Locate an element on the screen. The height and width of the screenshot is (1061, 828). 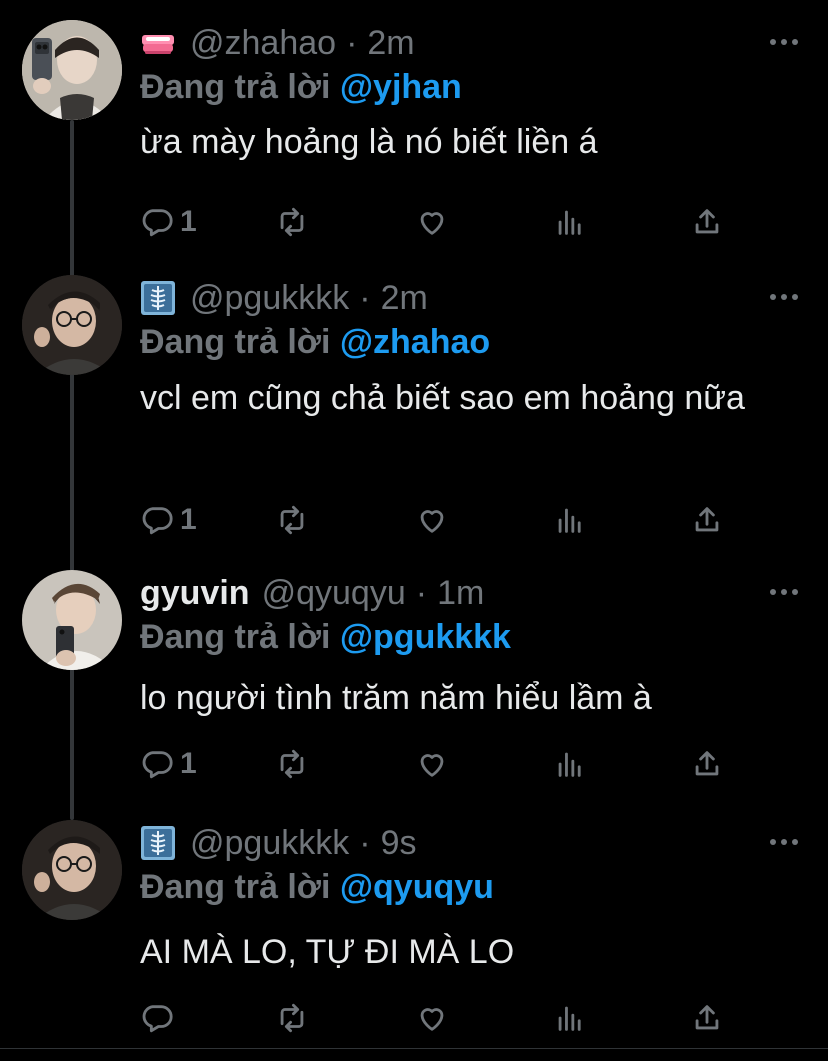
tweet-header: @zhahao · 2m is located at coordinates (277, 43).